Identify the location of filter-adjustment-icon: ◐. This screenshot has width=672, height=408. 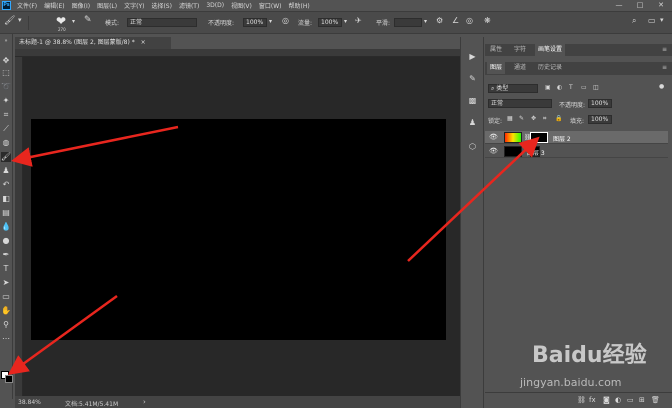
(559, 87).